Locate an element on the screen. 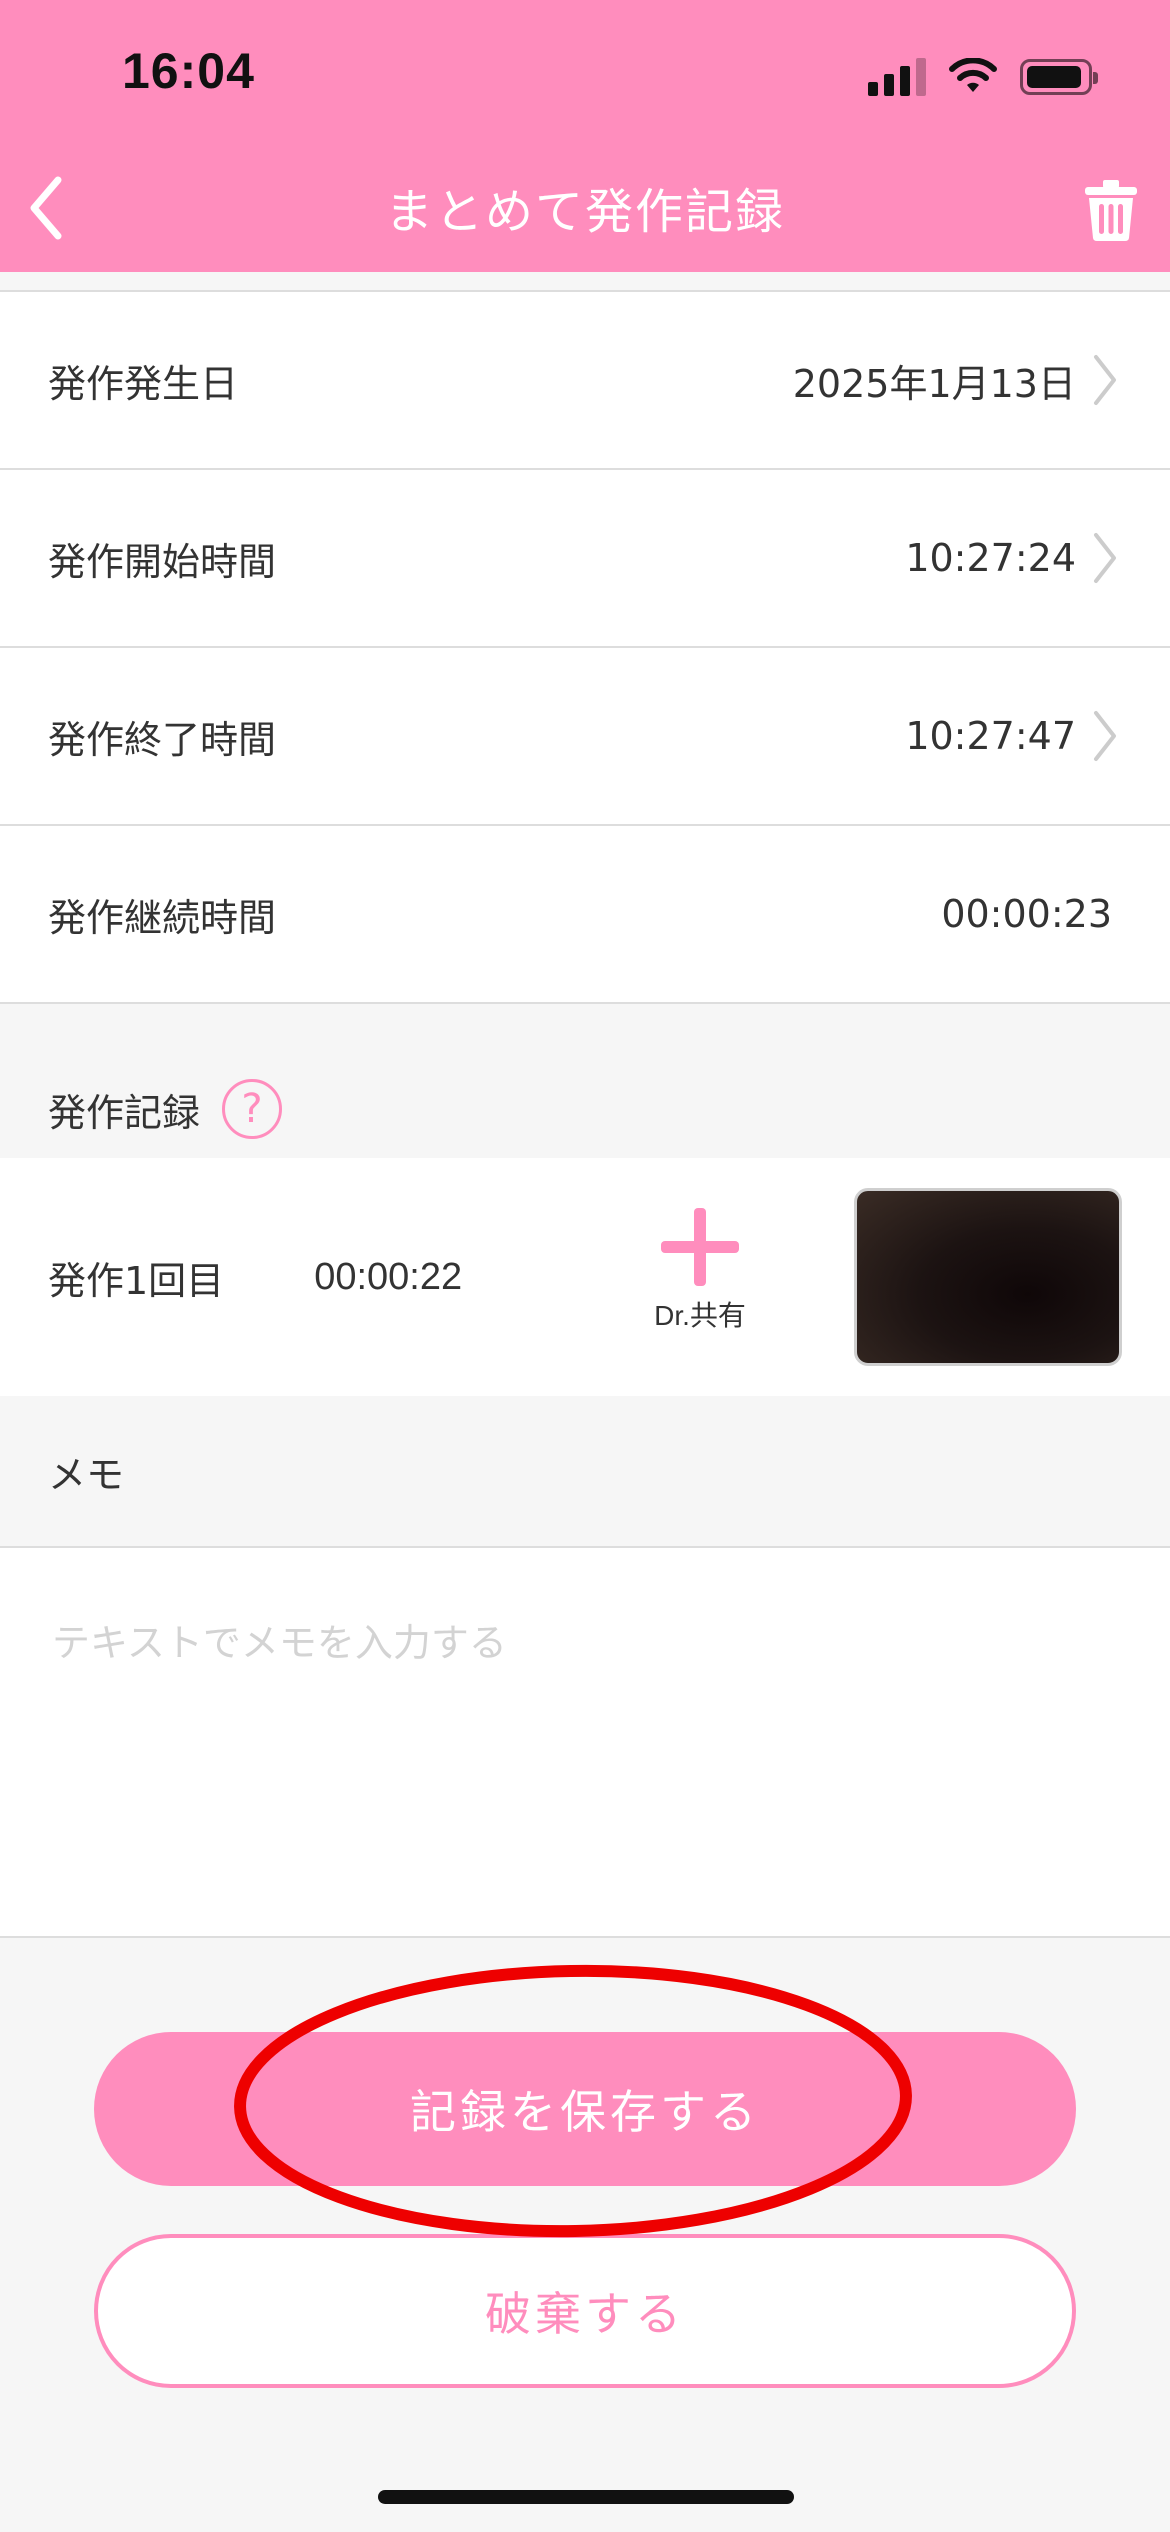 The width and height of the screenshot is (1170, 2532). row-value: 2025年1月13日 is located at coordinates (934, 383).